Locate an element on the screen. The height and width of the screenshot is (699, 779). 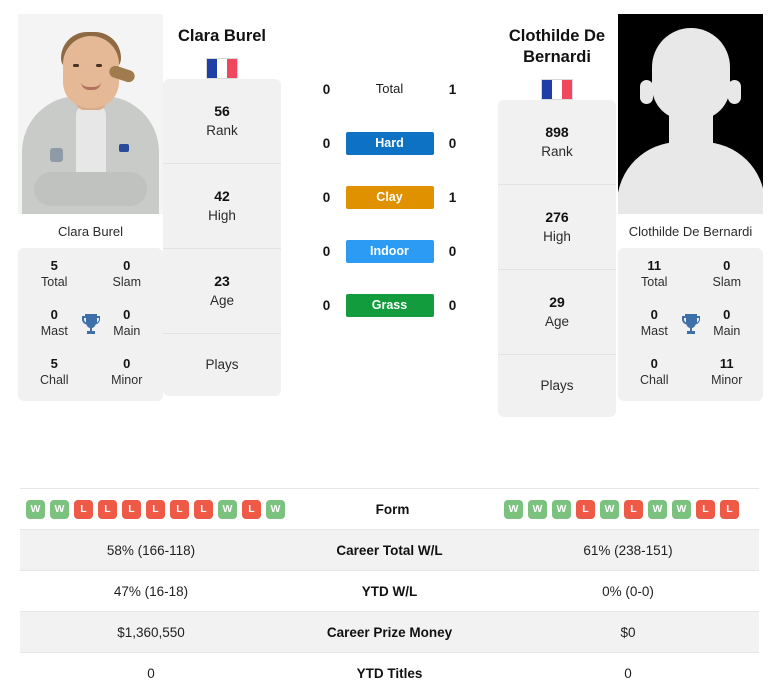
head-to-head-column: 0 Total 1 0 Hard 0 0 Clay 1 0 Indoor 0 0 Grass 0 is located at coordinates (389, 166).